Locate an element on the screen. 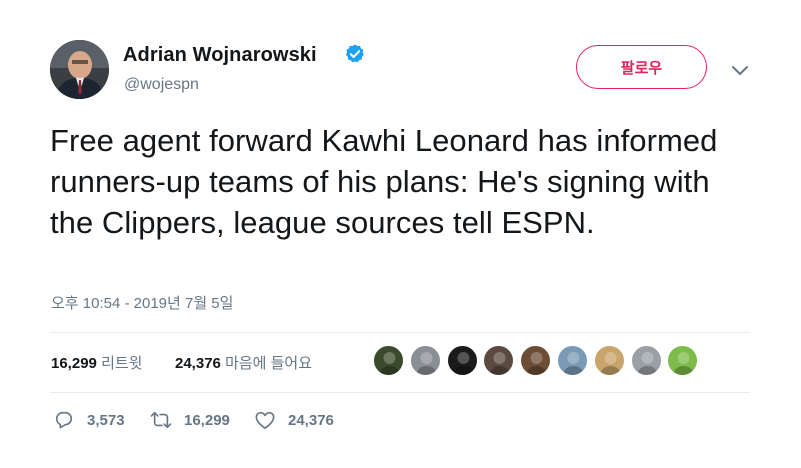 This screenshot has width=801, height=468. retweet-icon is located at coordinates (161, 420).